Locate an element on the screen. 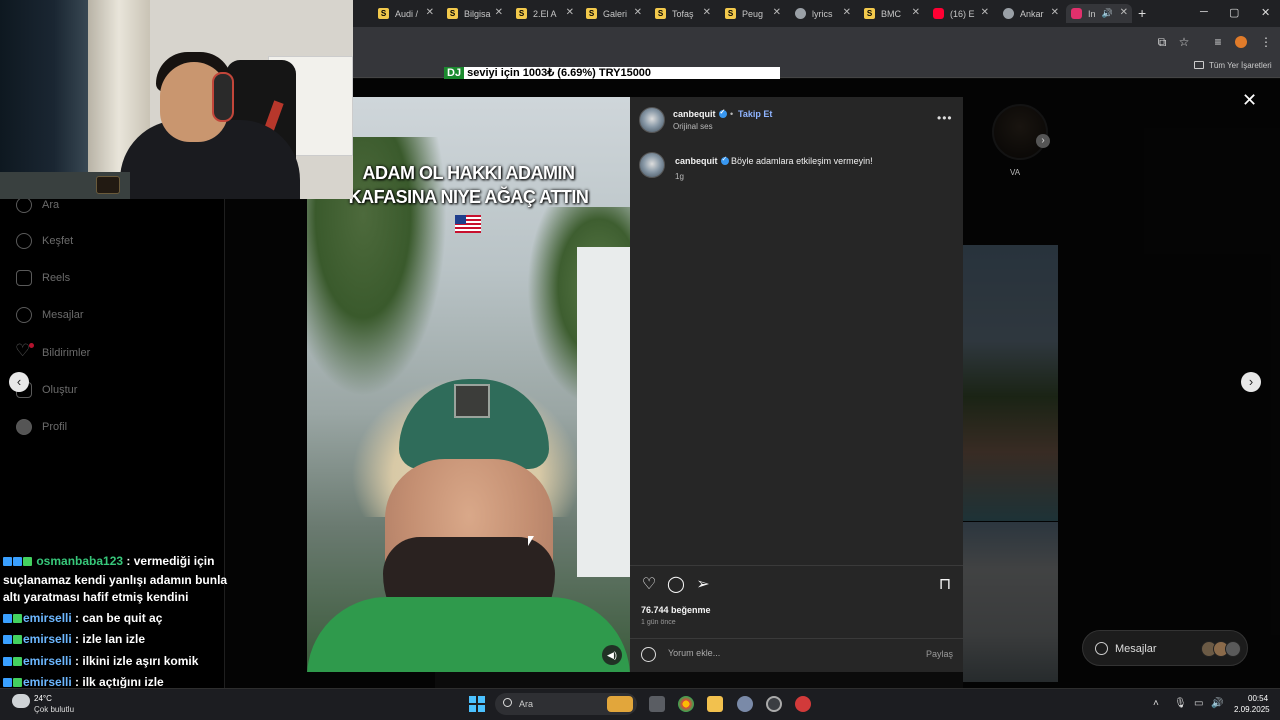 The image size is (1280, 720). audio-label: Orijinal ses is located at coordinates (693, 126).